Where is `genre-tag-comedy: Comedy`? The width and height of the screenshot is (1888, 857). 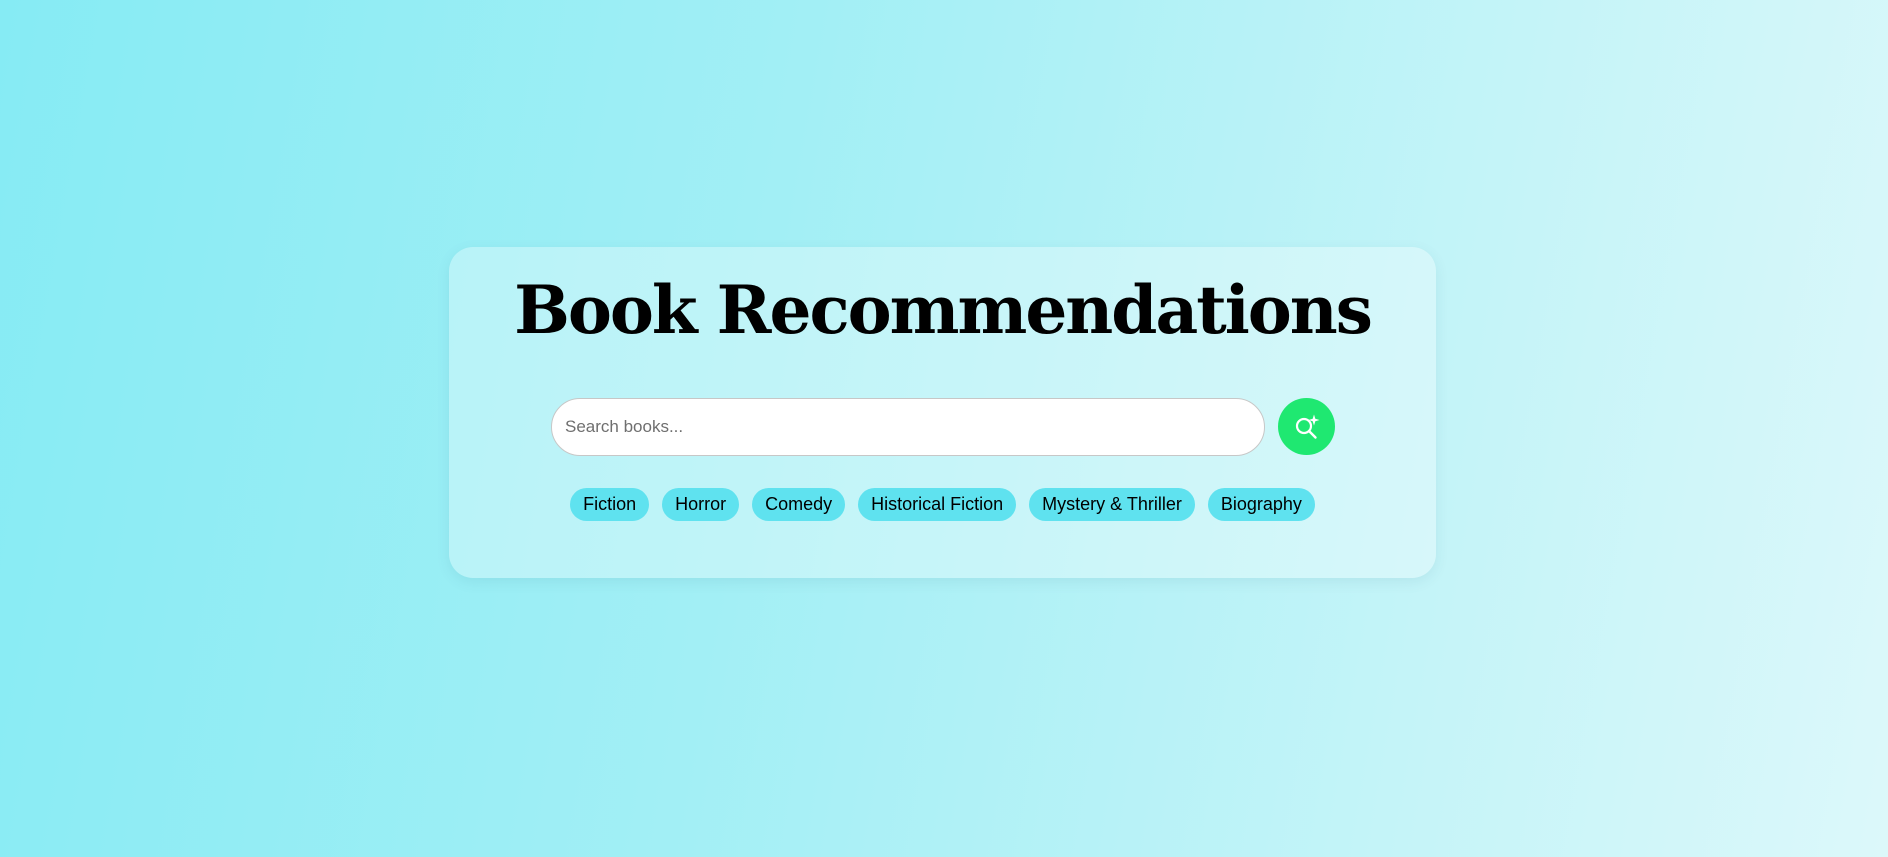 genre-tag-comedy: Comedy is located at coordinates (799, 504).